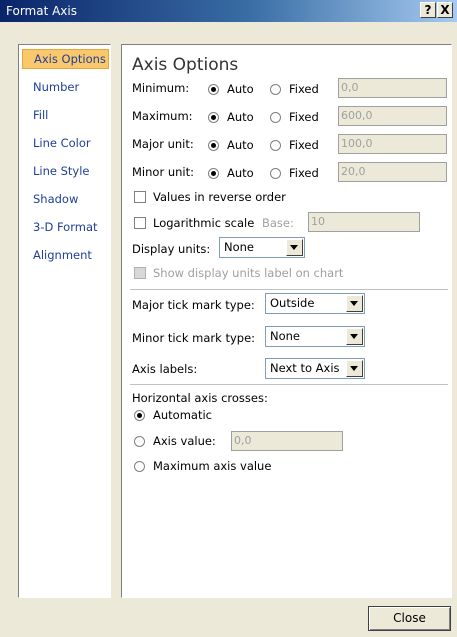 Image resolution: width=457 pixels, height=637 pixels. Describe the element at coordinates (200, 398) in the screenshot. I see `crosses-title: Horizontal axis crosses:` at that location.